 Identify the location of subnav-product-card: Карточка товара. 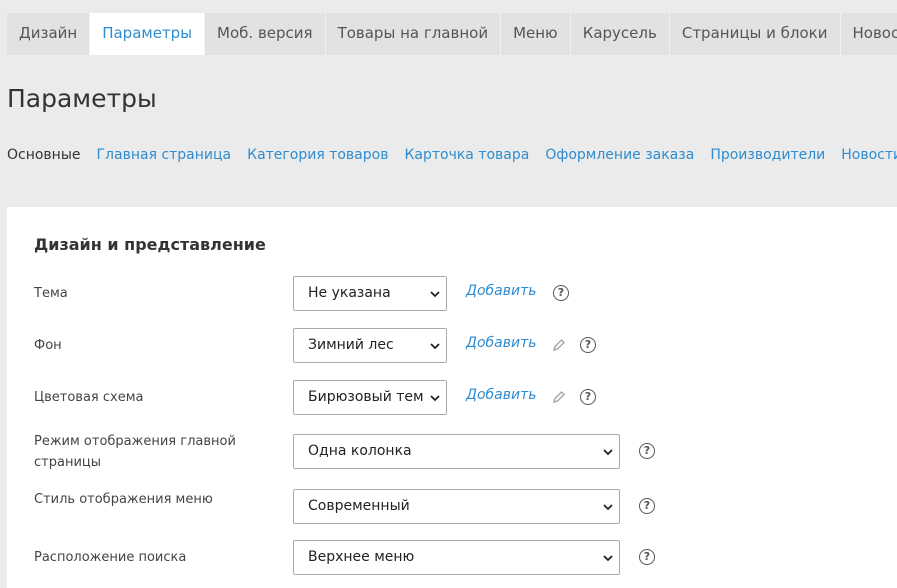
(466, 155).